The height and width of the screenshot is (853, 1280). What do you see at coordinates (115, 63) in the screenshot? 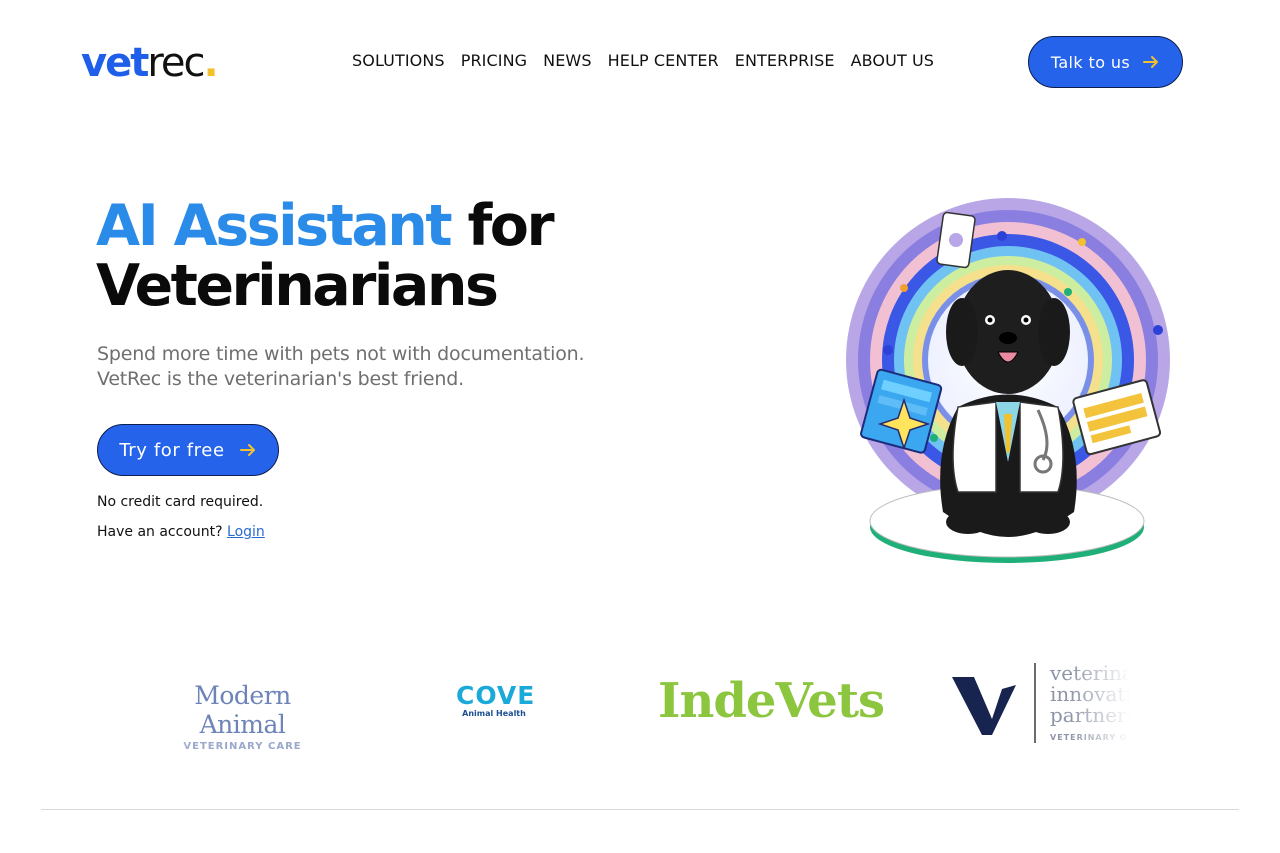
I see `logo-vet: vet` at bounding box center [115, 63].